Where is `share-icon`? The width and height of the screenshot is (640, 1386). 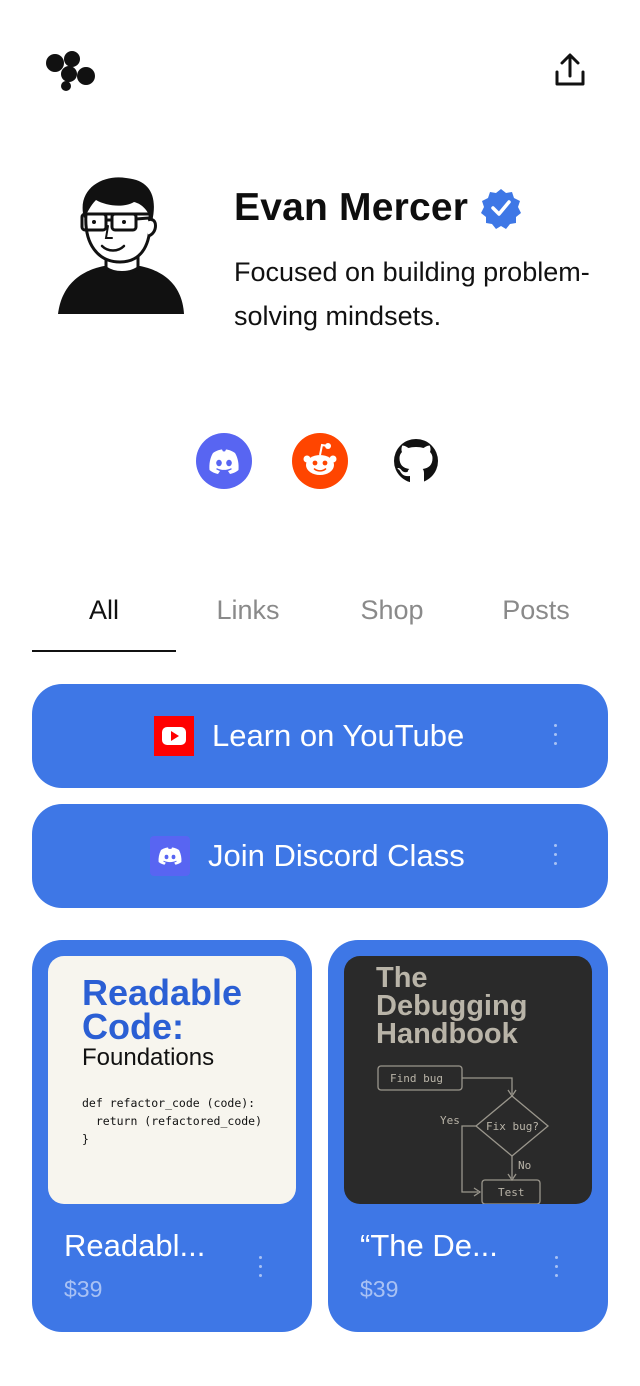
share-icon is located at coordinates (570, 70).